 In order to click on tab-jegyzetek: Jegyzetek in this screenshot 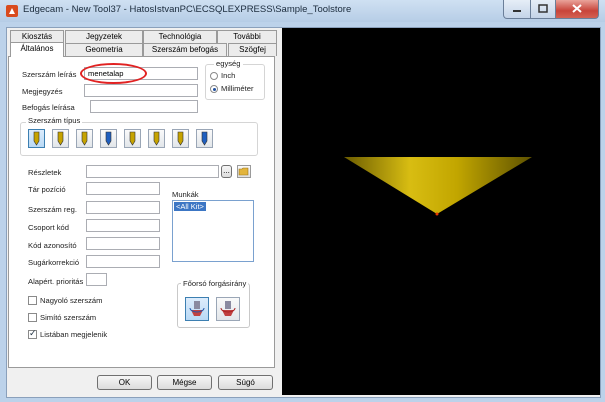, I will do `click(104, 36)`.